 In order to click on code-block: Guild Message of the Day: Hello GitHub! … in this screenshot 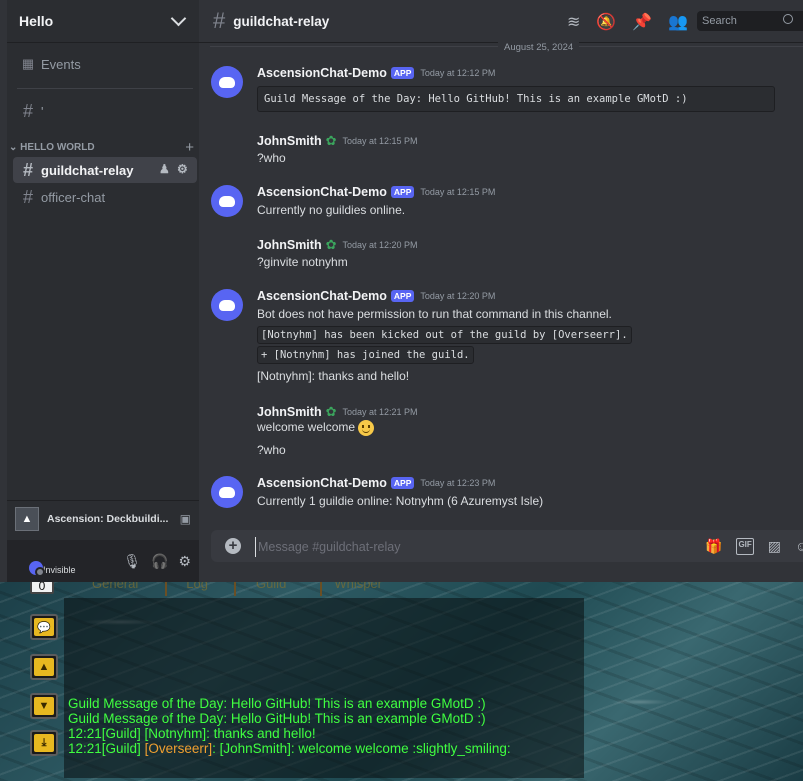, I will do `click(516, 99)`.